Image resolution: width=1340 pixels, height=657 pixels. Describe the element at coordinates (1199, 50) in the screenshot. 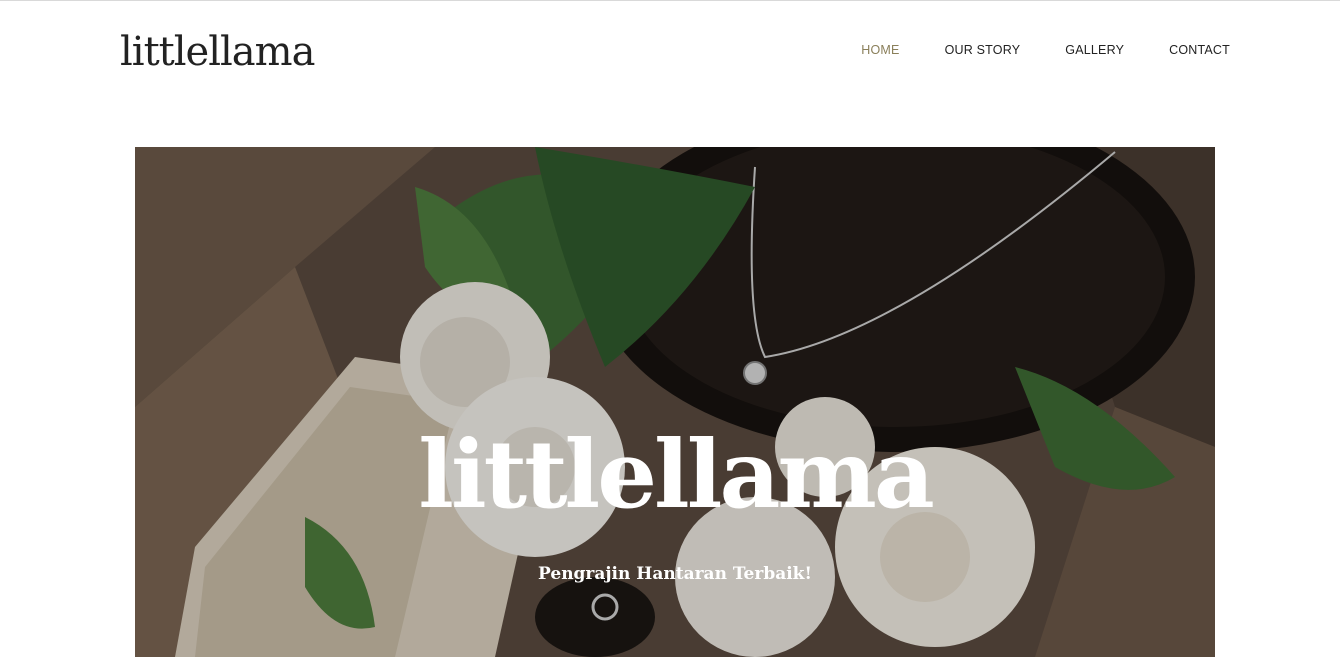

I see `nav-item-contact: CONTACT` at that location.